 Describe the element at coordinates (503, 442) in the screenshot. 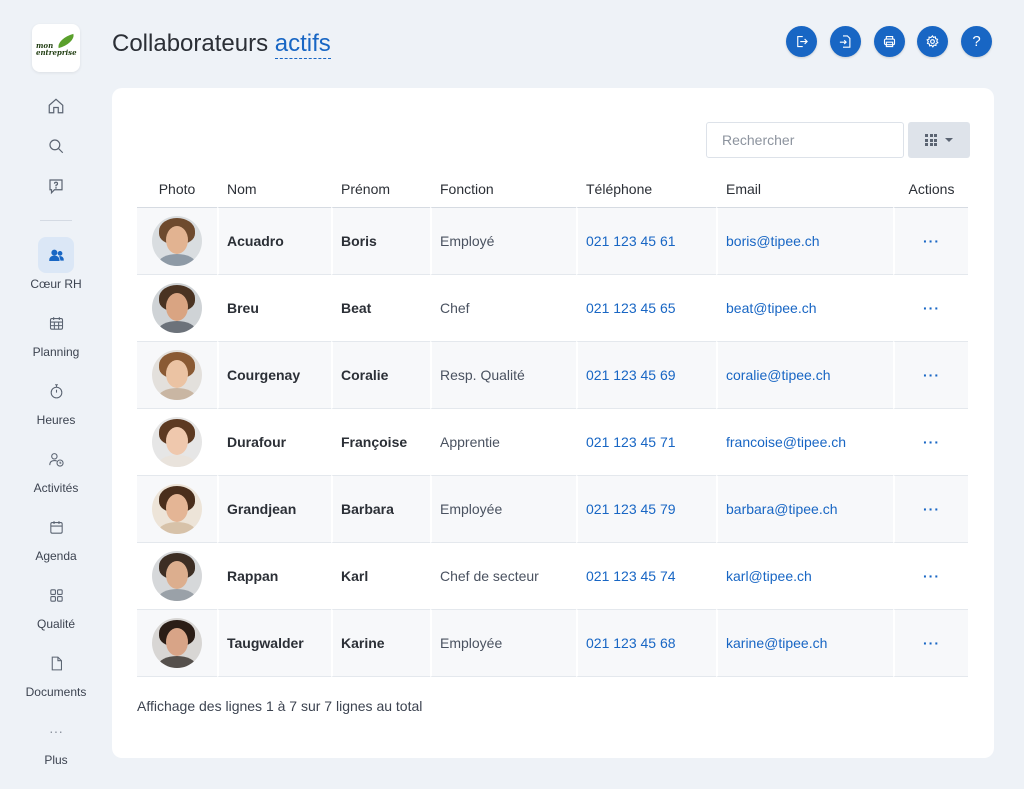

I see `cell-fonction: Apprentie` at that location.